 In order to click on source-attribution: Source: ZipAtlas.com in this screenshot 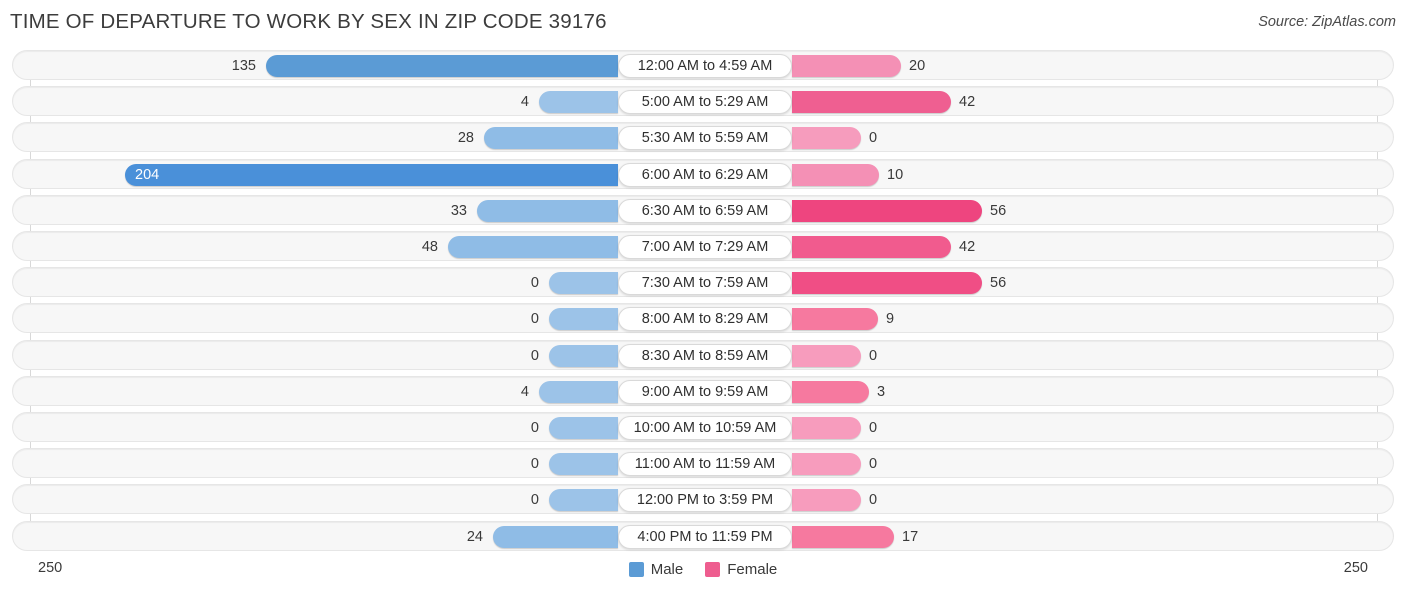, I will do `click(1327, 22)`.